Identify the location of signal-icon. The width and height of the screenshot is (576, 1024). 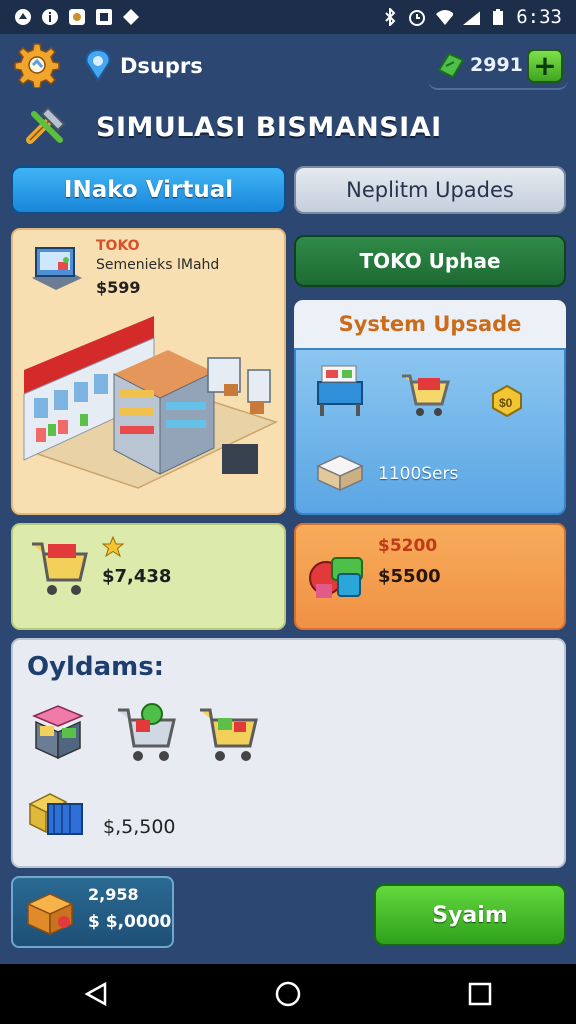
(471, 17).